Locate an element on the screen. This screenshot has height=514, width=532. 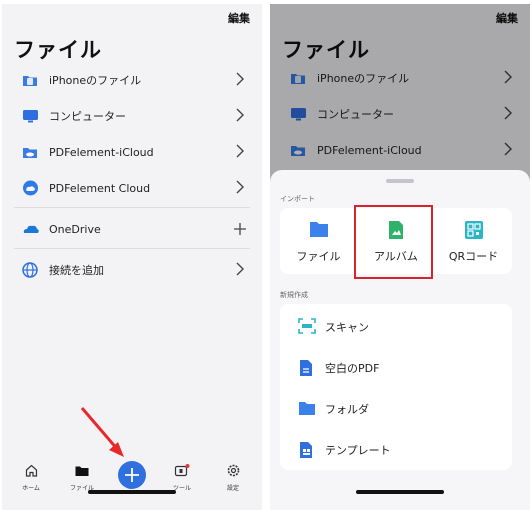
home-indicator is located at coordinates (400, 492).